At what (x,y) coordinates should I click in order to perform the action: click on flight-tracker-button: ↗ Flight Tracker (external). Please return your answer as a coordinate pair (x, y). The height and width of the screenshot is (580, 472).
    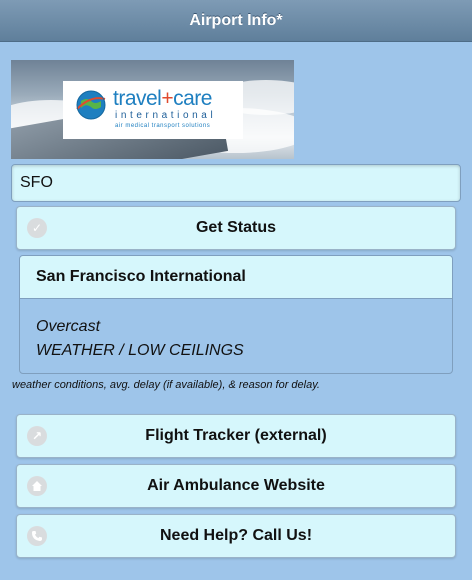
    Looking at the image, I should click on (236, 436).